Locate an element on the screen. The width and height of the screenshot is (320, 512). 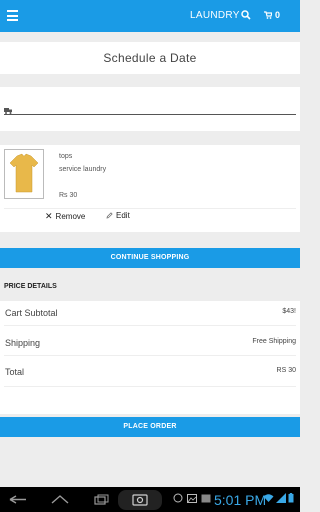
system-nav-bar: 5:01 PM is located at coordinates (150, 499).